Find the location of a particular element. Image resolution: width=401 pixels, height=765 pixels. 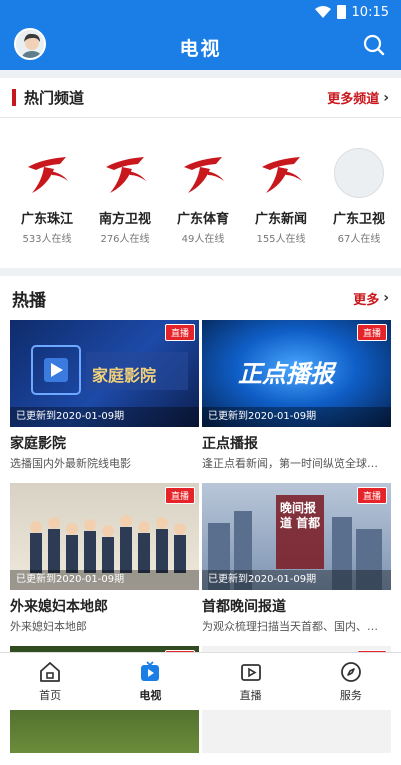

more-hot-play-link: 更多 › is located at coordinates (371, 298).